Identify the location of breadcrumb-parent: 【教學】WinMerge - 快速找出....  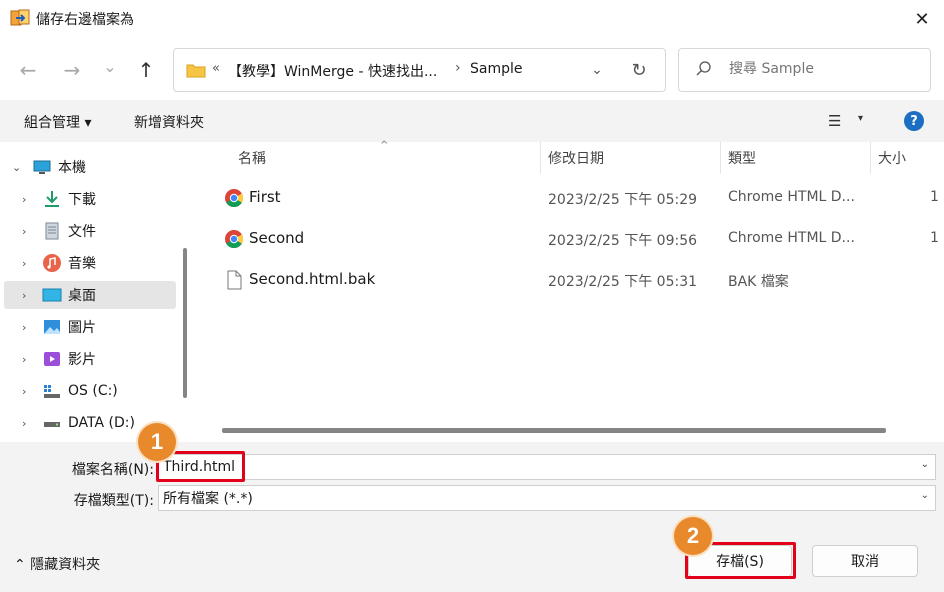
(332, 71).